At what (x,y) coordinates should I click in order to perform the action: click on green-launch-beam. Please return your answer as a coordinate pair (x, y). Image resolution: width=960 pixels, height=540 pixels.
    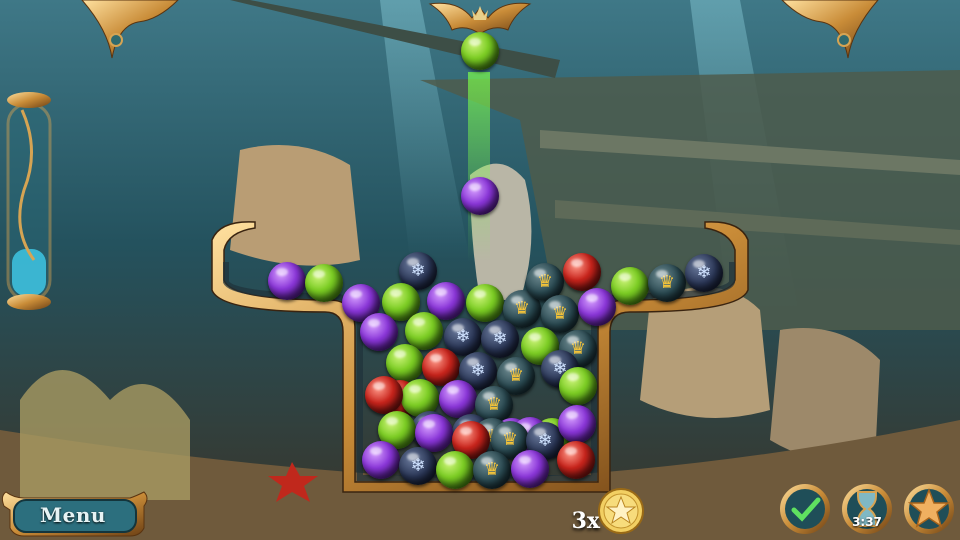
    Looking at the image, I should click on (479, 167).